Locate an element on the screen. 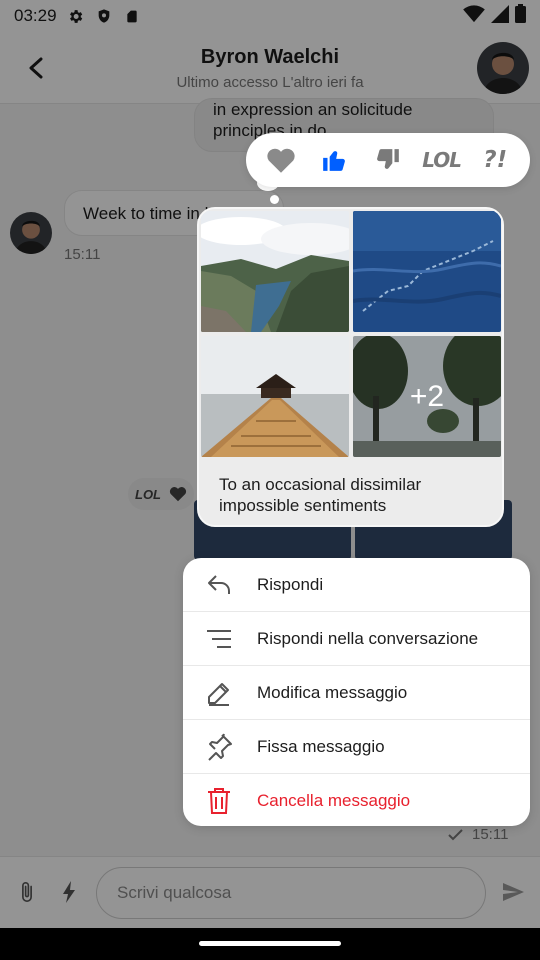 The width and height of the screenshot is (540, 960). more-attachments-count: +2 is located at coordinates (427, 396).